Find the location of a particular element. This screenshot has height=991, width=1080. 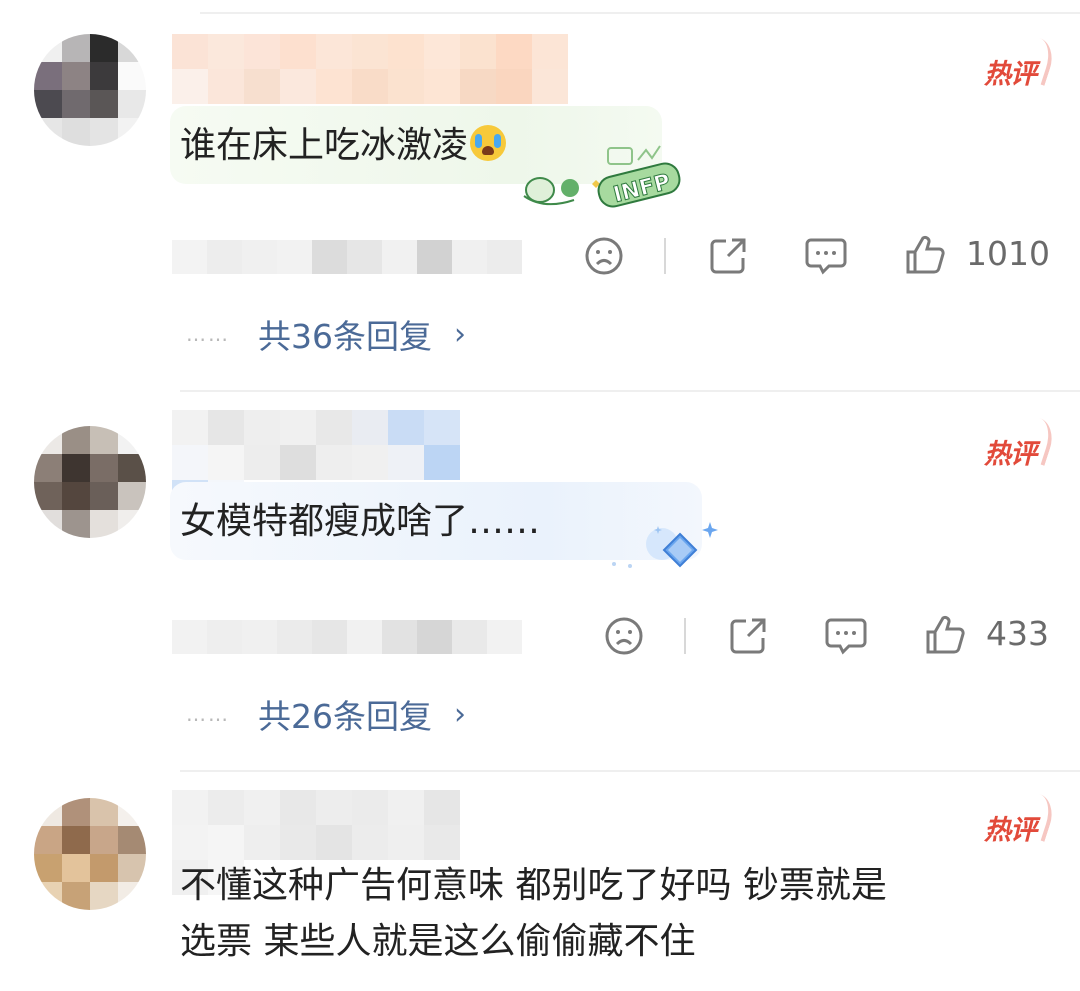

comment-text: 谁在床上吃冰激凌 is located at coordinates (343, 146).